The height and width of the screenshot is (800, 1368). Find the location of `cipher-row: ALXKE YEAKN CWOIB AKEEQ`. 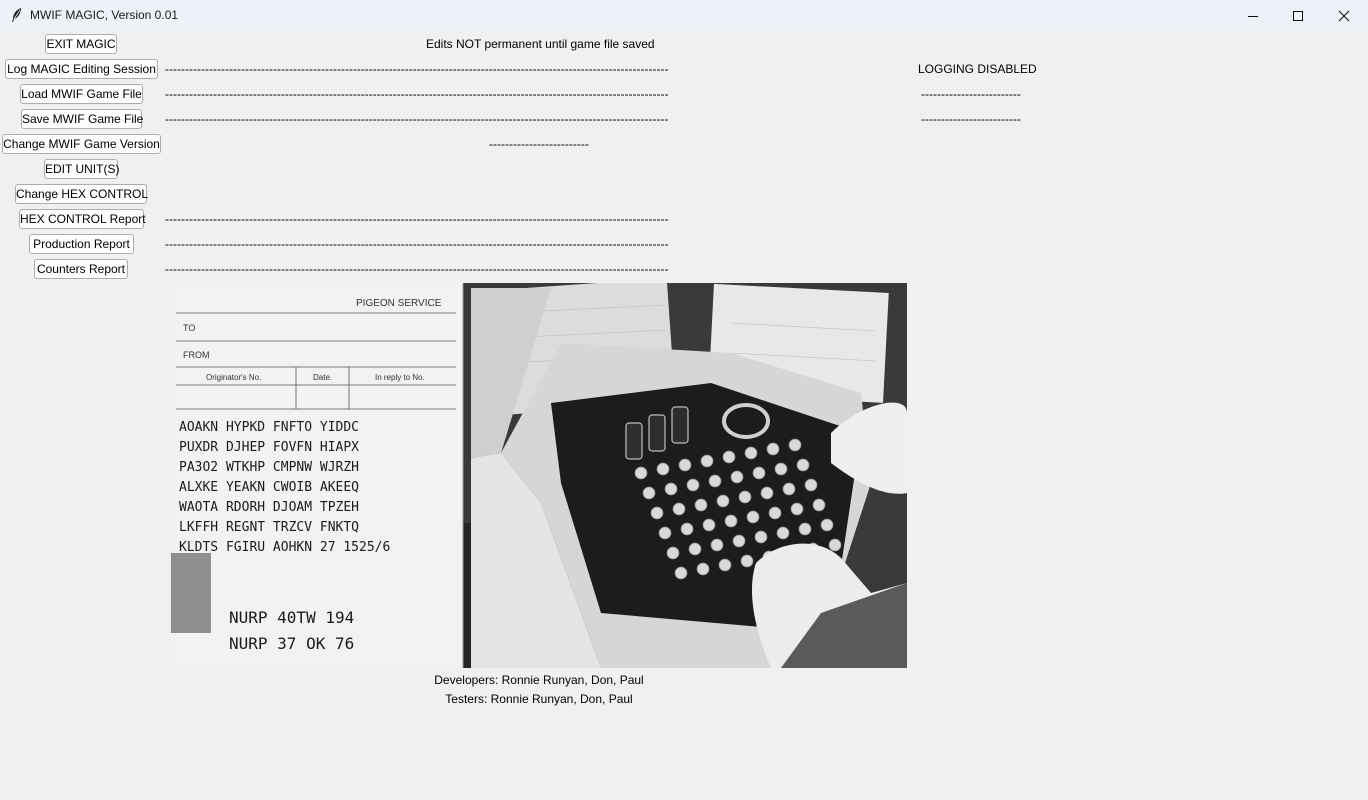

cipher-row: ALXKE YEAKN CWOIB AKEEQ is located at coordinates (269, 487).